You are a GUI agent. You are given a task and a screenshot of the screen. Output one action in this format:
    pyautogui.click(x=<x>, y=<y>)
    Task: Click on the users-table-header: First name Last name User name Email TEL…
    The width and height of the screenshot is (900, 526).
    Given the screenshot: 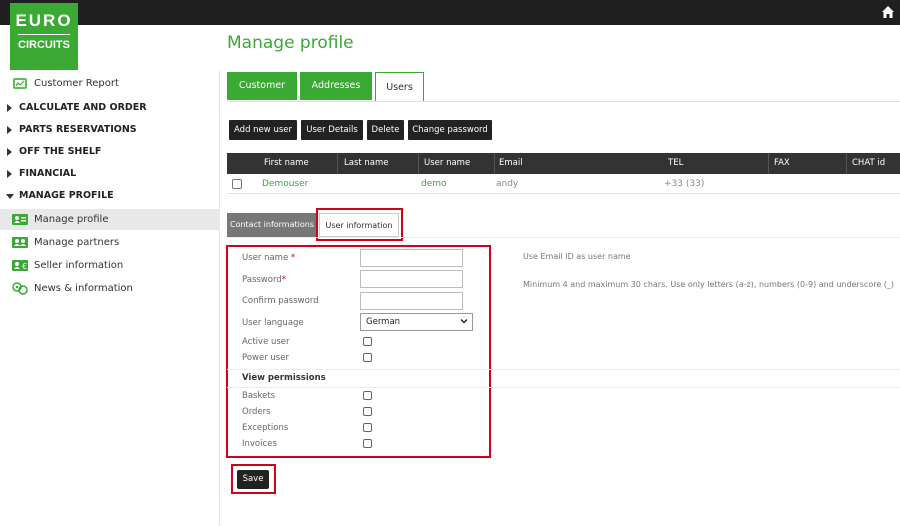 What is the action you would take?
    pyautogui.click(x=563, y=163)
    